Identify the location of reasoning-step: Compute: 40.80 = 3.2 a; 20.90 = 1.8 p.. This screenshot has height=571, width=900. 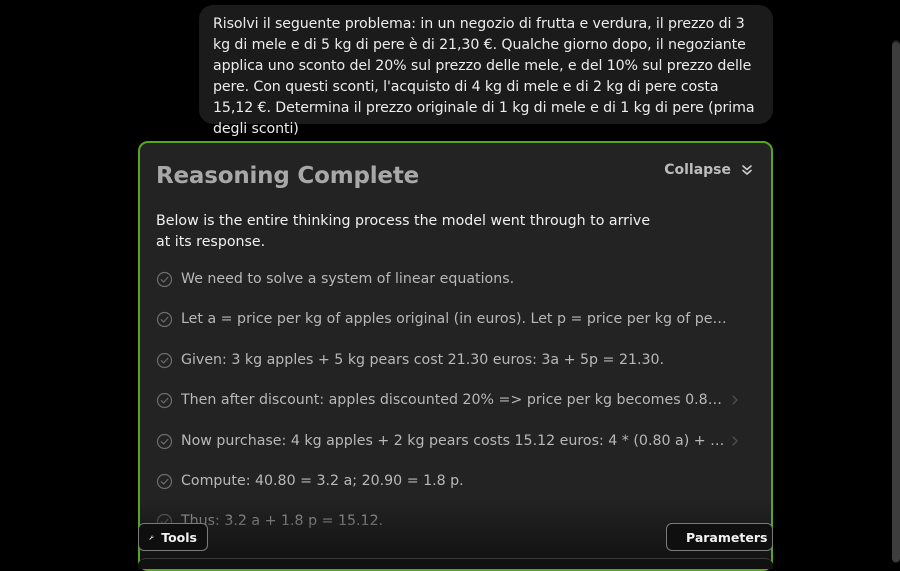
(456, 493).